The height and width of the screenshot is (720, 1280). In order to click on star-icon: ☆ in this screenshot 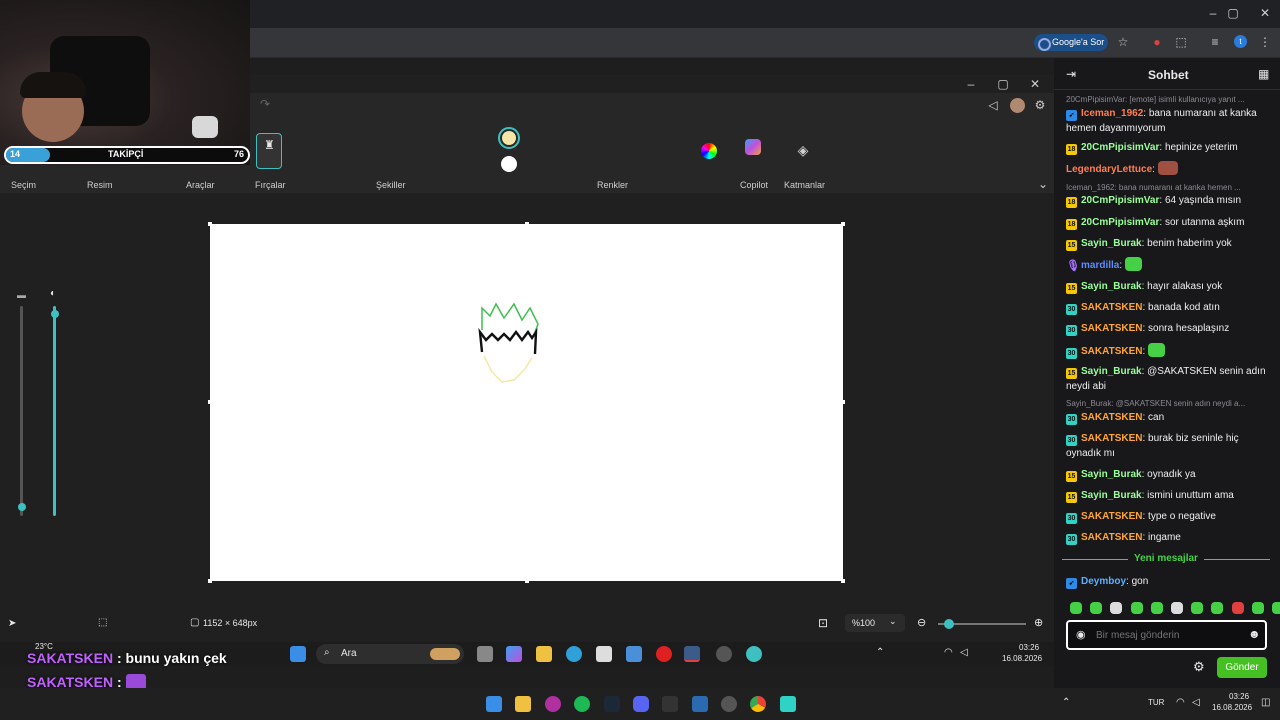, I will do `click(1123, 42)`.